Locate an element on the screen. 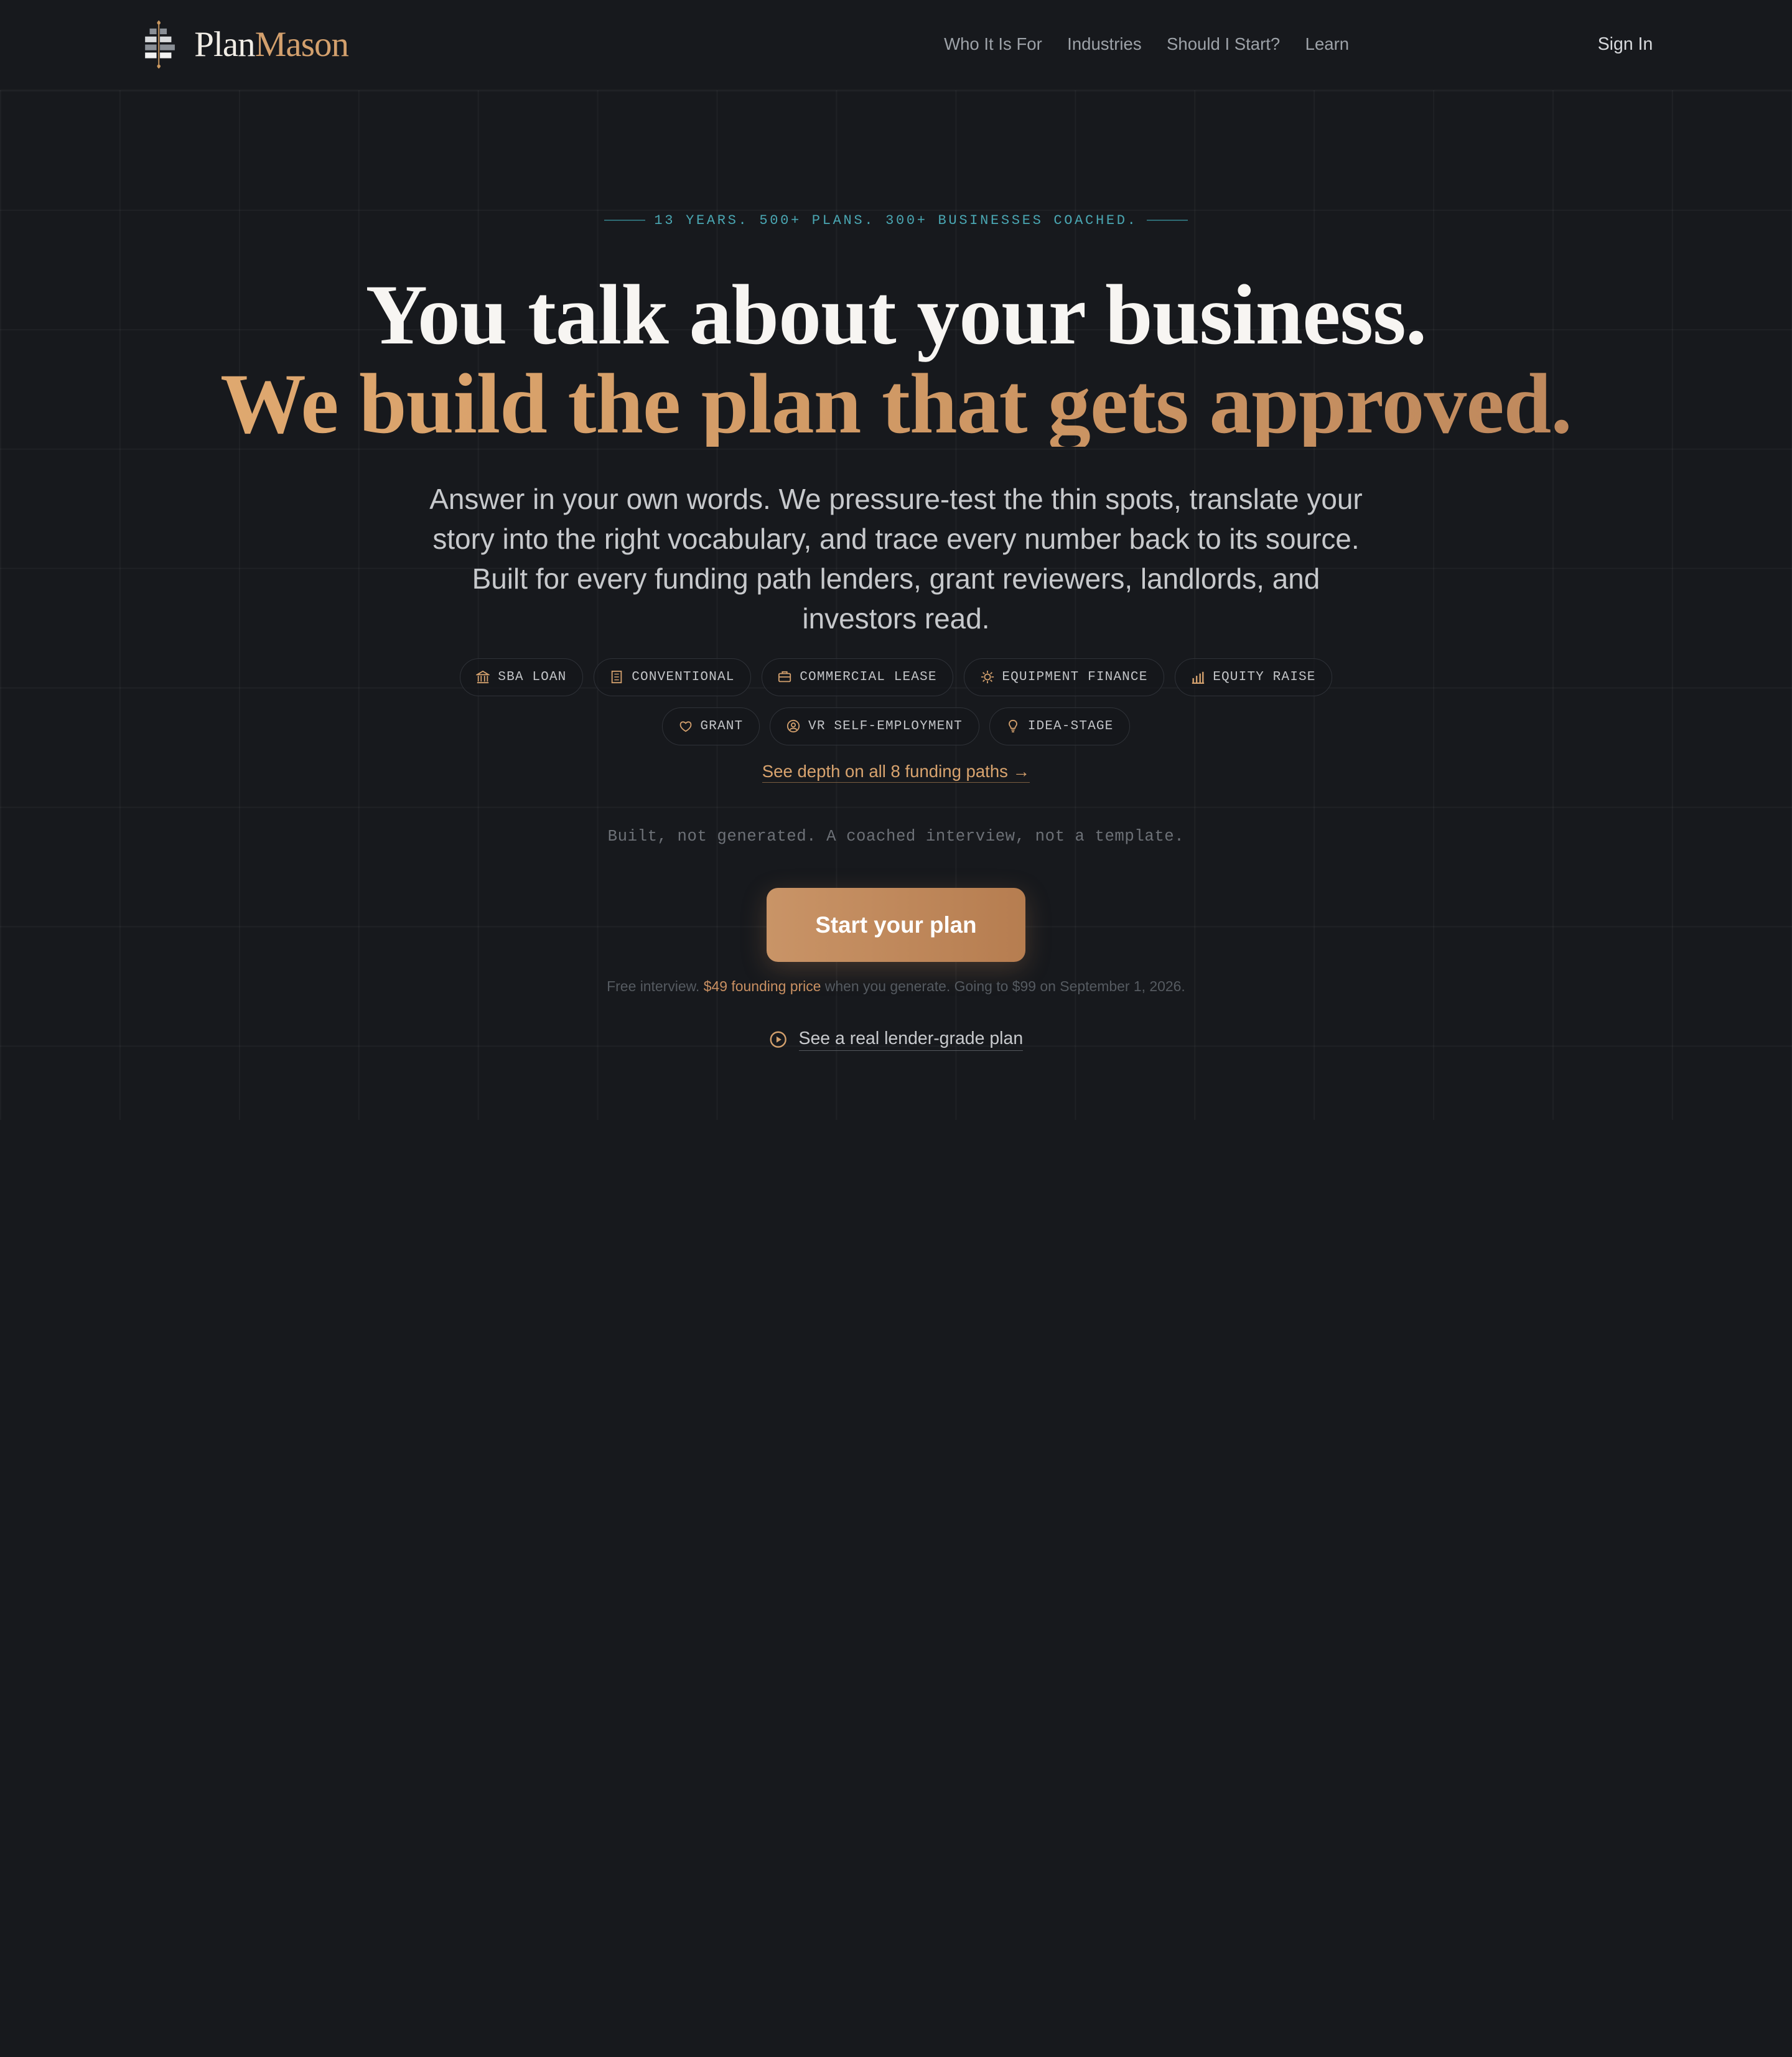  shield-heart-icon is located at coordinates (685, 726).